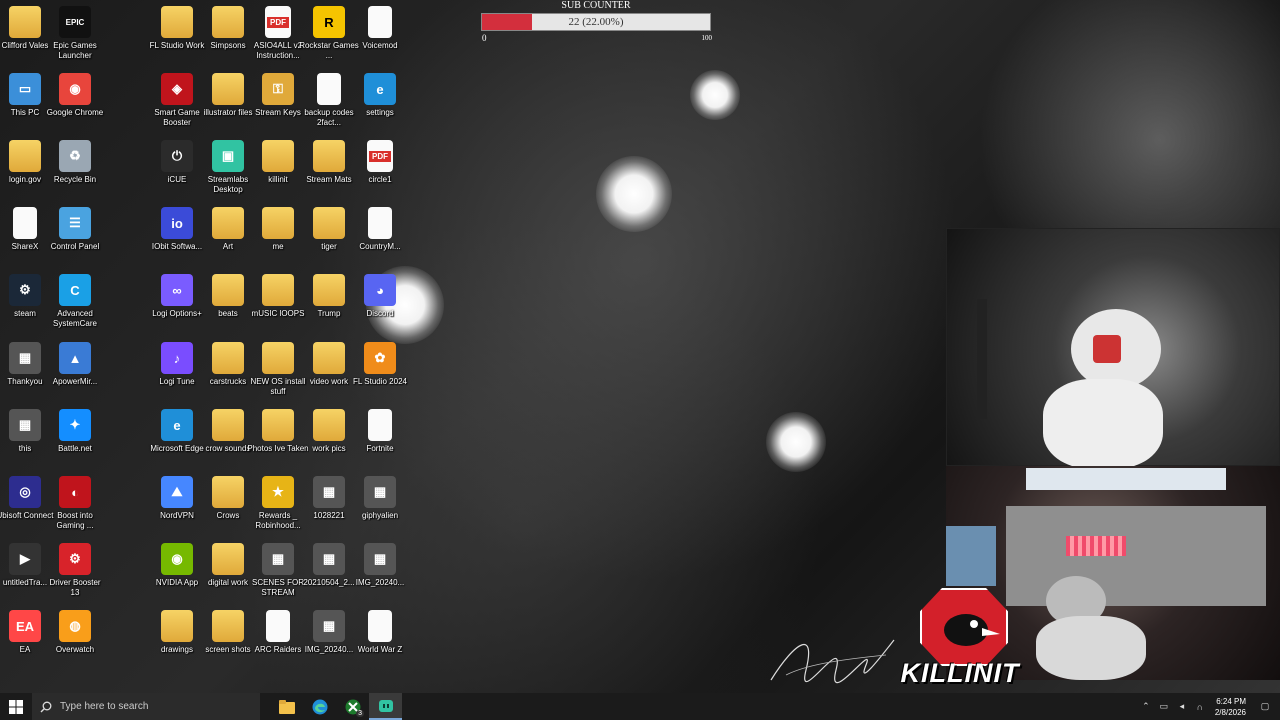  What do you see at coordinates (75, 223) in the screenshot?
I see `control-panel-icon: ☰` at bounding box center [75, 223].